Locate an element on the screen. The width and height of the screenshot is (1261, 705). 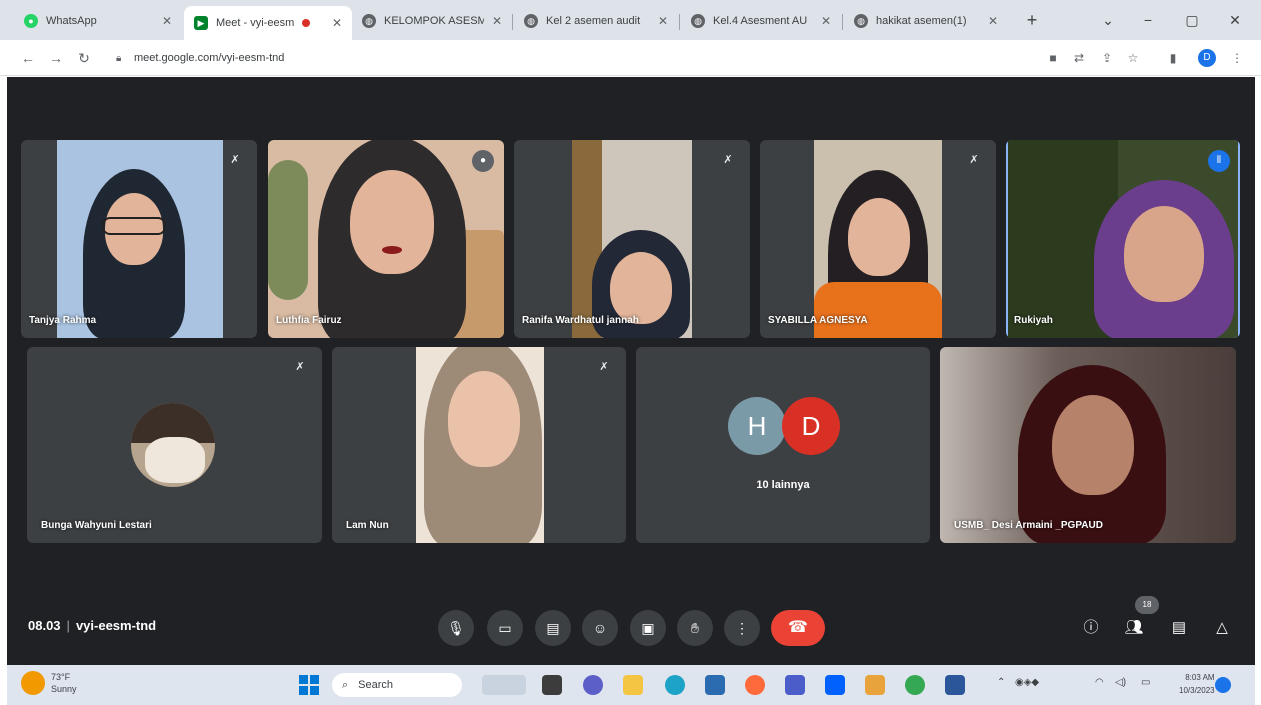
dropbox-icon is located at coordinates (835, 685).